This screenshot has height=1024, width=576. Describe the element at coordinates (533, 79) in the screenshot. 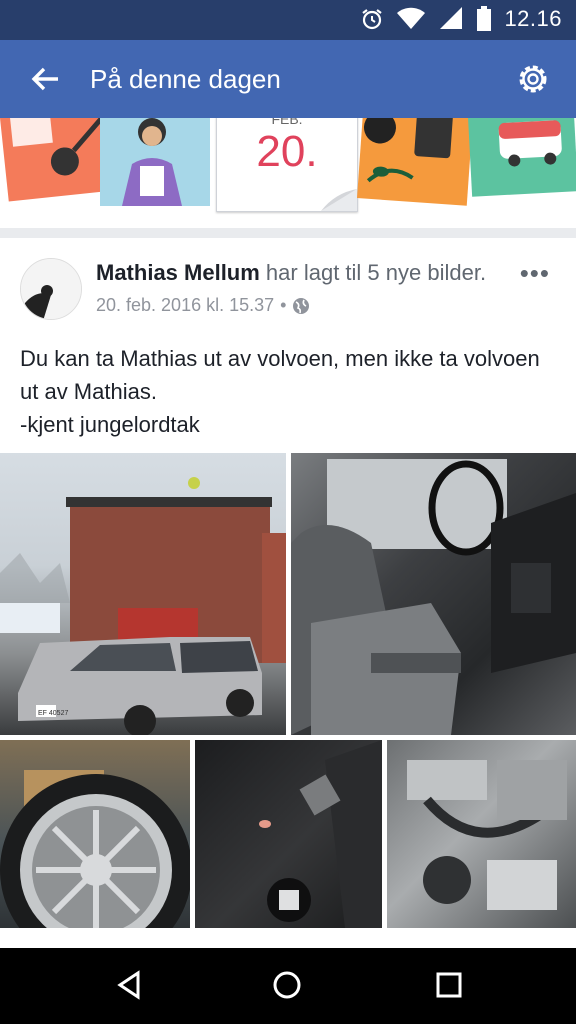

I see `gear-icon` at that location.